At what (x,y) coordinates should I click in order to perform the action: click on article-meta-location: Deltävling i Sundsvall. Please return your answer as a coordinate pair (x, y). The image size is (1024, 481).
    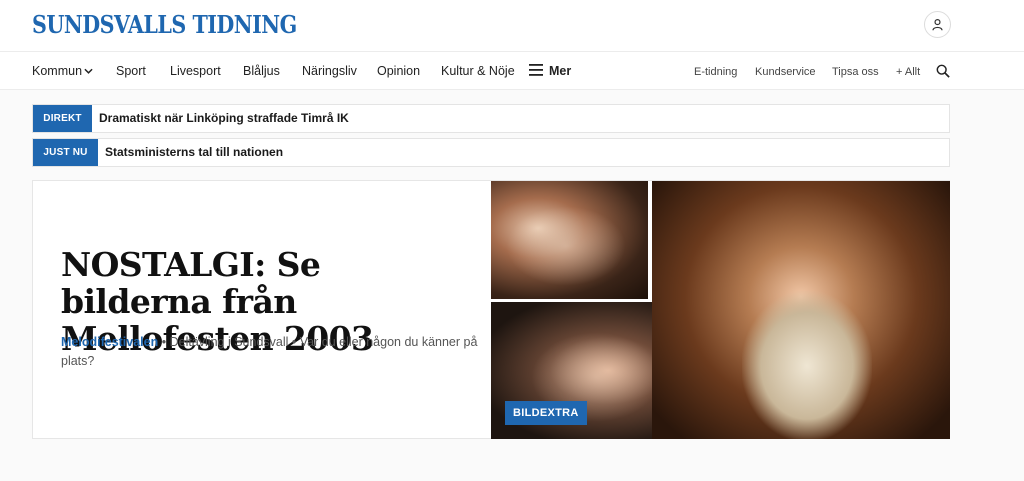
    Looking at the image, I should click on (229, 342).